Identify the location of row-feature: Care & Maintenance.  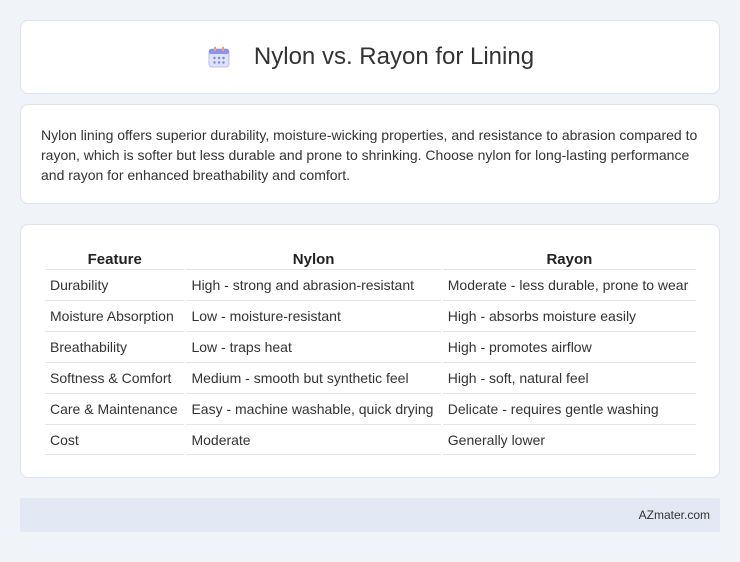
(115, 408).